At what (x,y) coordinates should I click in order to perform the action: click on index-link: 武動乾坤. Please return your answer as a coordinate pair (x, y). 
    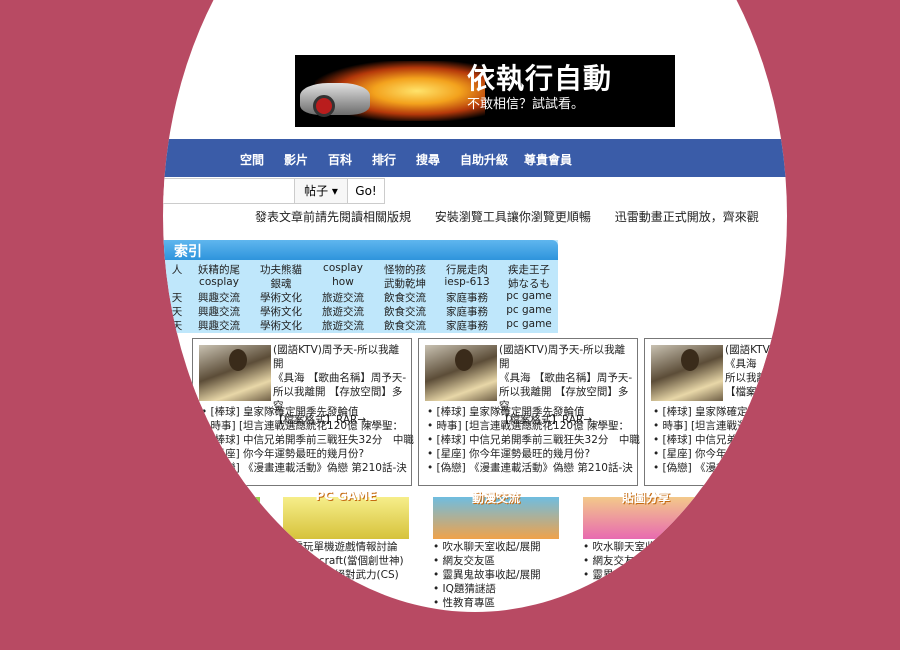
    Looking at the image, I should click on (405, 283).